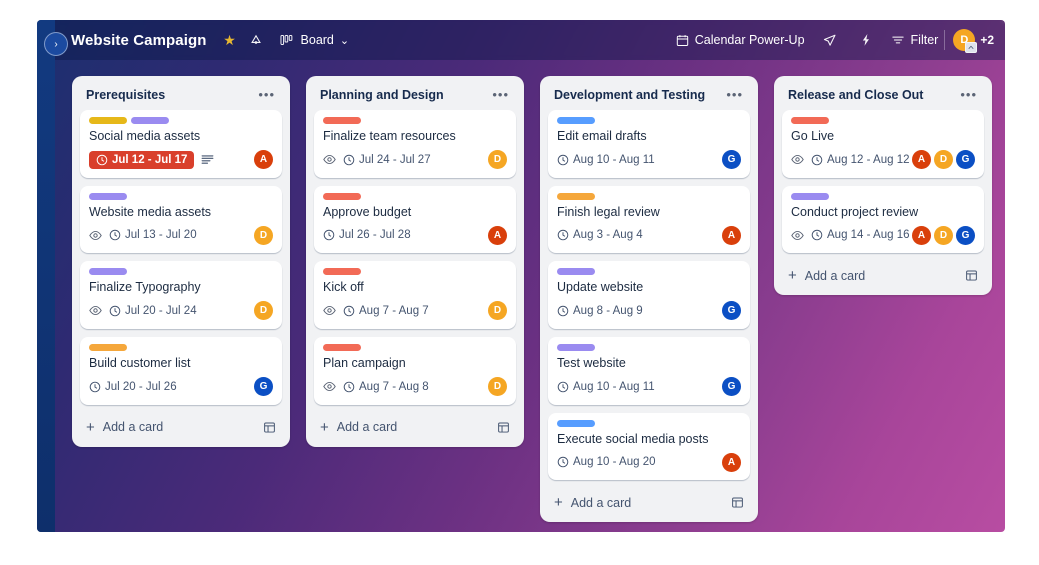 The image size is (1039, 565). Describe the element at coordinates (139, 40) in the screenshot. I see `page-title: Website Campaign` at that location.